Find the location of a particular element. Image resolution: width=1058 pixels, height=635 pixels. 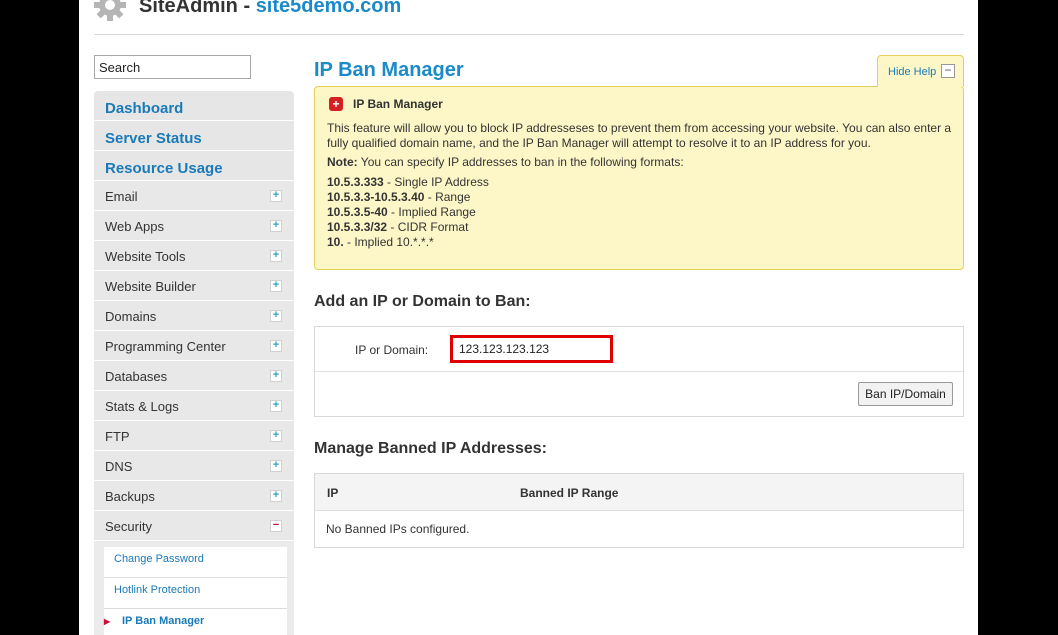

format-item: 10.5.3.333 - Single IP Address is located at coordinates (408, 182).